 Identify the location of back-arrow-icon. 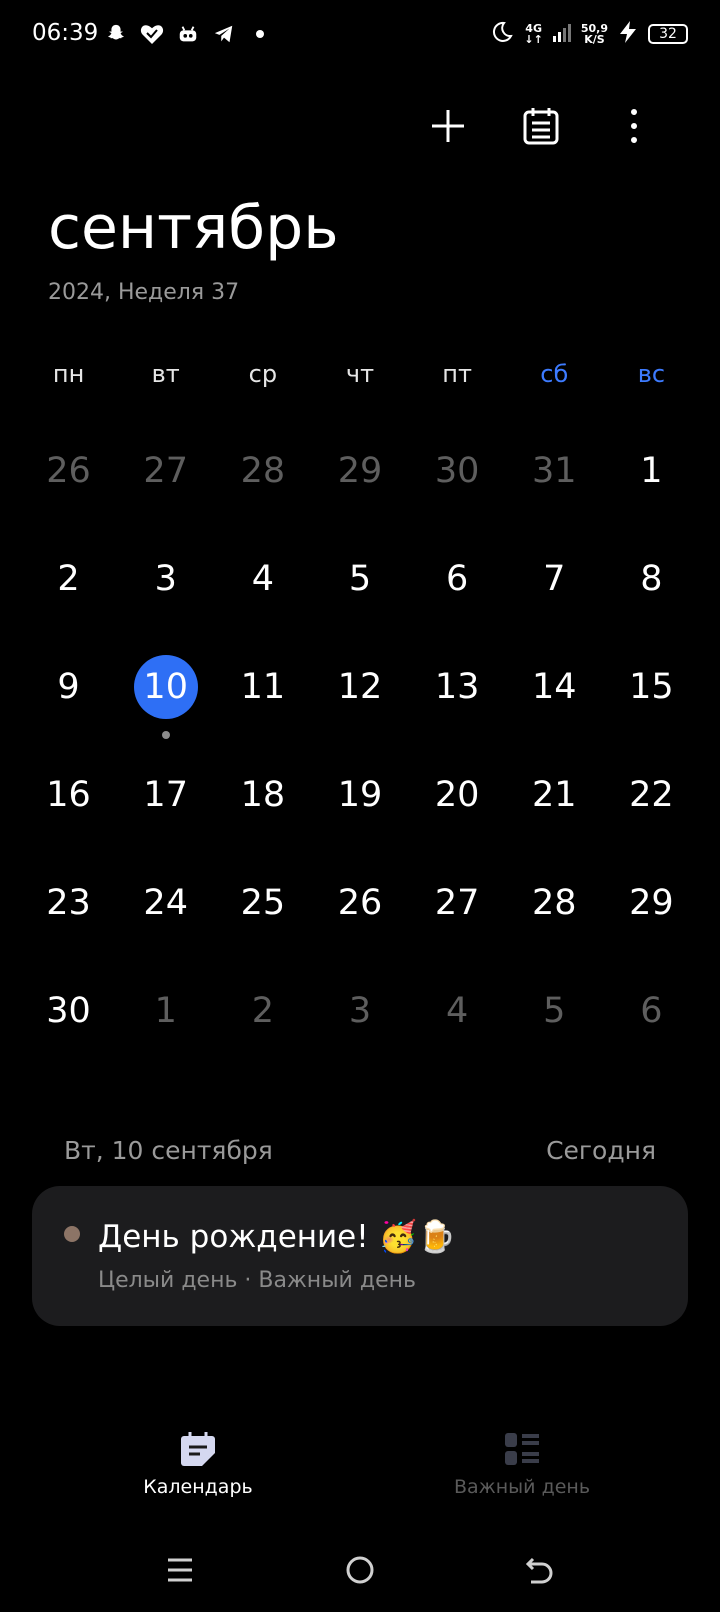
(539, 1570).